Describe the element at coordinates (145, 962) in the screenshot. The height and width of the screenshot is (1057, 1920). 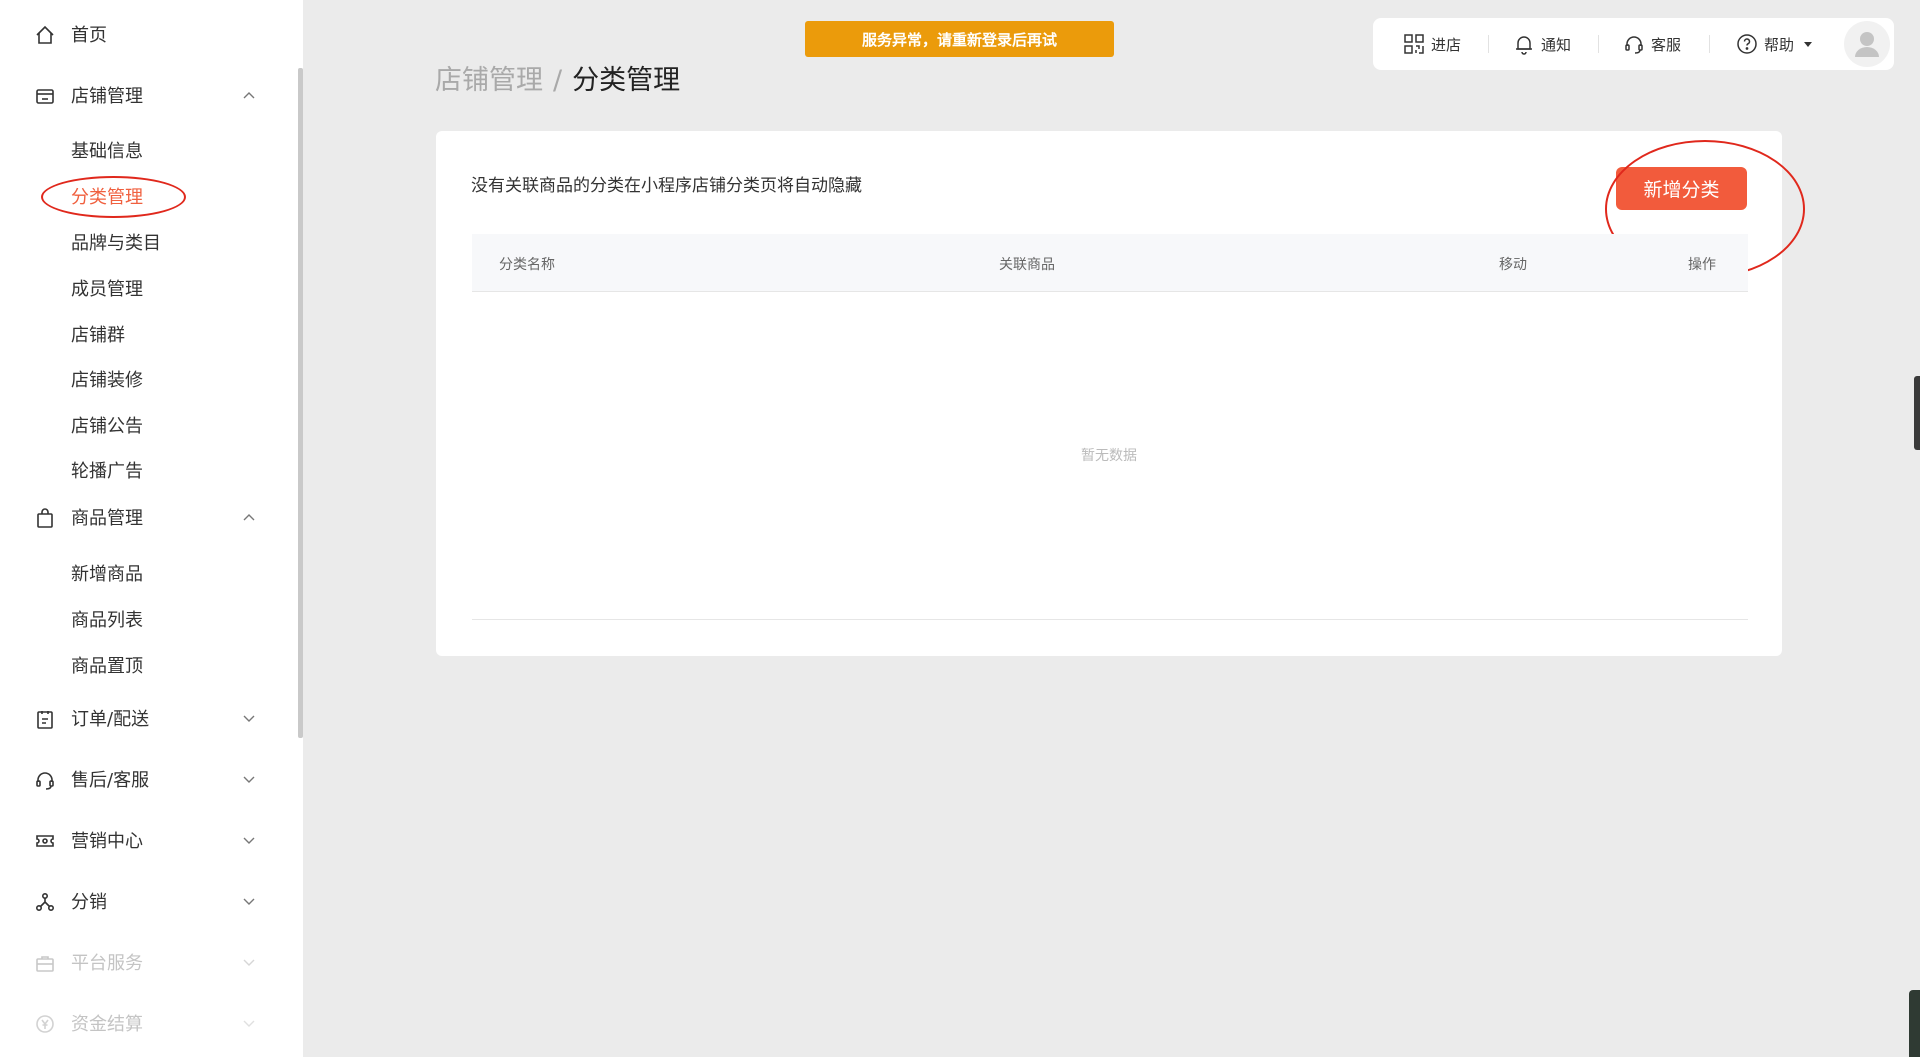
I see `nav-platform-services: 平台服务` at that location.